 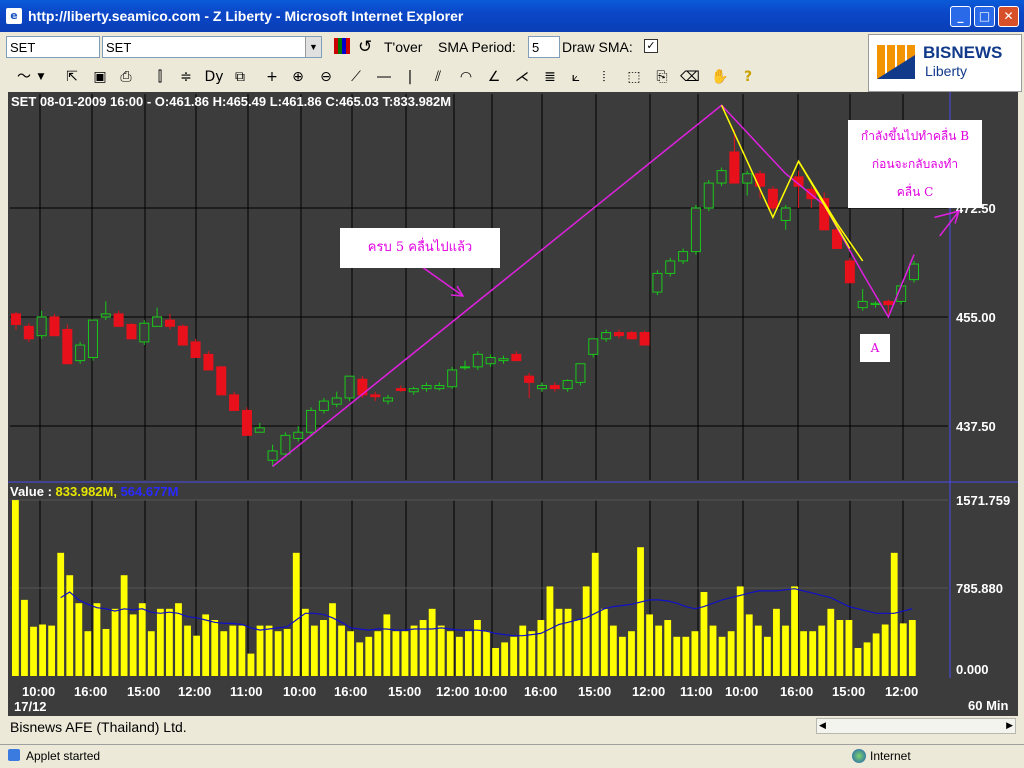 What do you see at coordinates (100, 77) in the screenshot?
I see `save-icon: ▣` at bounding box center [100, 77].